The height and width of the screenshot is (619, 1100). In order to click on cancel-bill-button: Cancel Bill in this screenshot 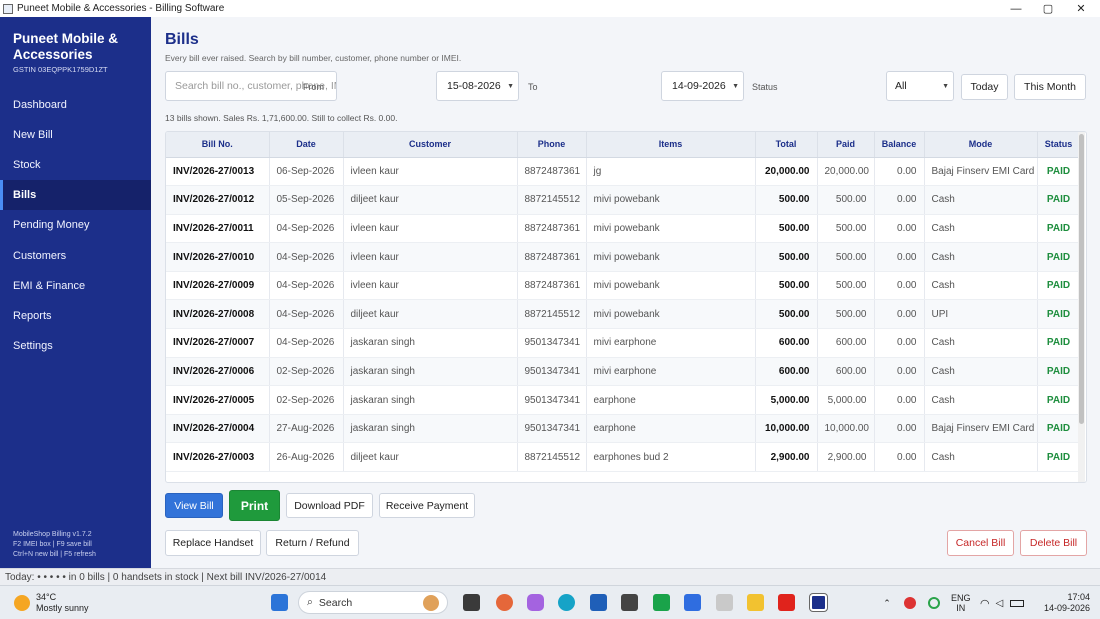, I will do `click(980, 543)`.